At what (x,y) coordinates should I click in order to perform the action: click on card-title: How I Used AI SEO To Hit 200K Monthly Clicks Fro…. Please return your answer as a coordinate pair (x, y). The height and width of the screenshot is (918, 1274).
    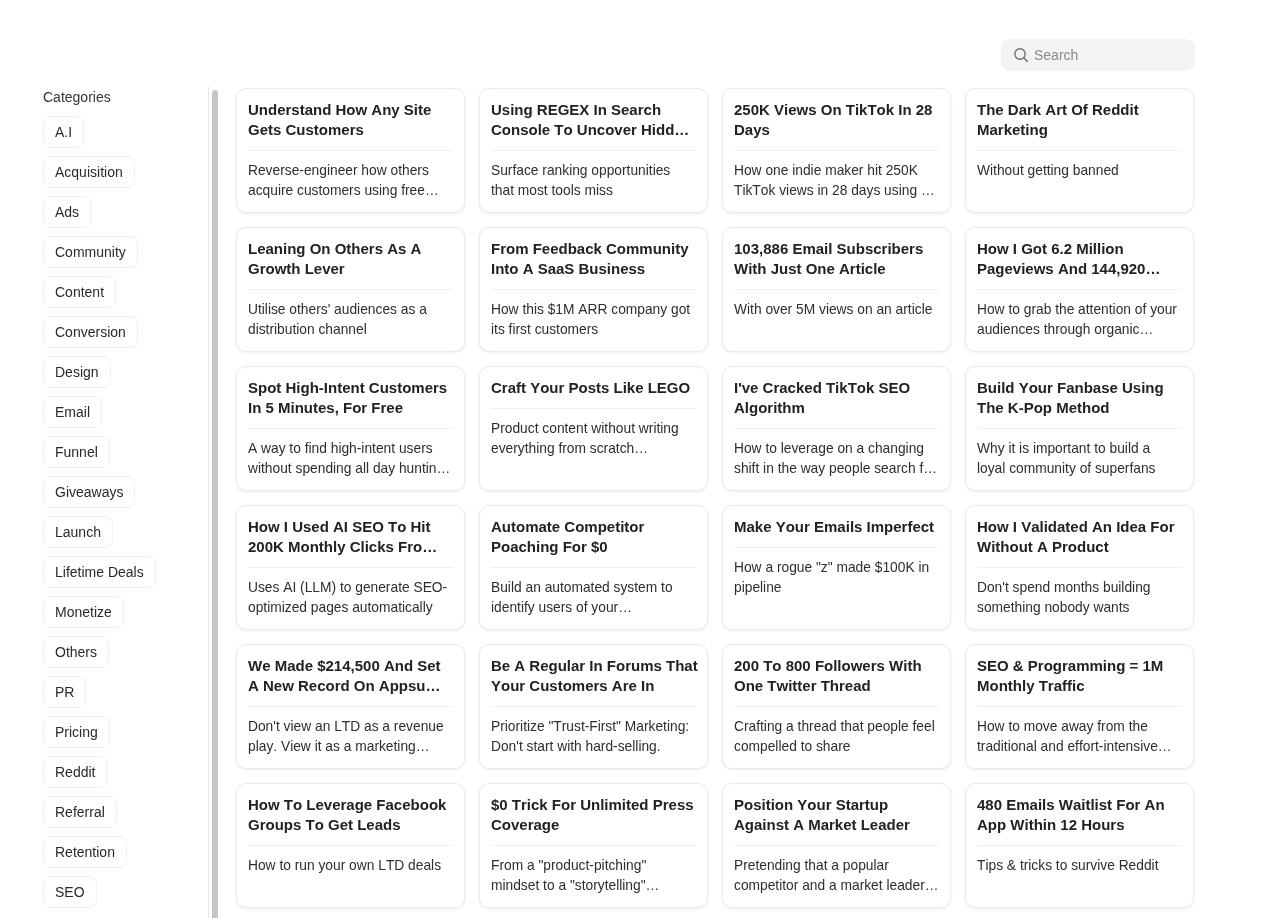
    Looking at the image, I should click on (343, 537).